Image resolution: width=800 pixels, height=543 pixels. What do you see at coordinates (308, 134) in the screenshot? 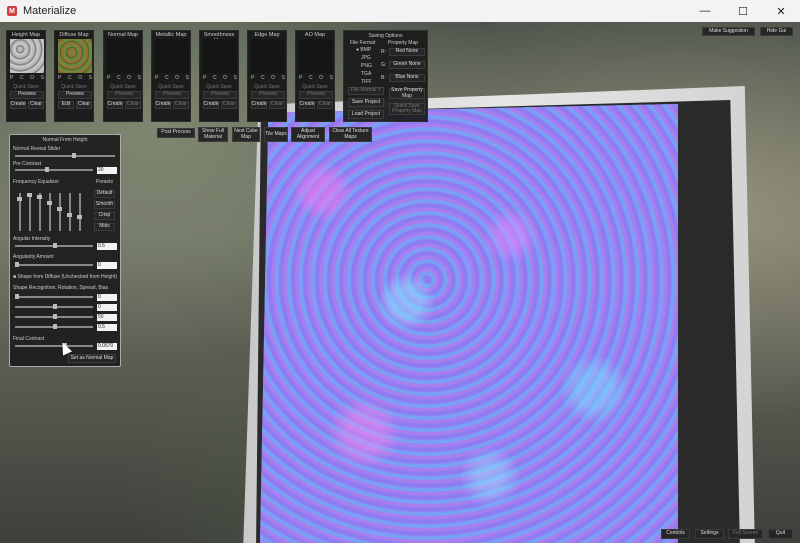
I see `adjust-alignment-button: Adjust Alignment` at bounding box center [308, 134].